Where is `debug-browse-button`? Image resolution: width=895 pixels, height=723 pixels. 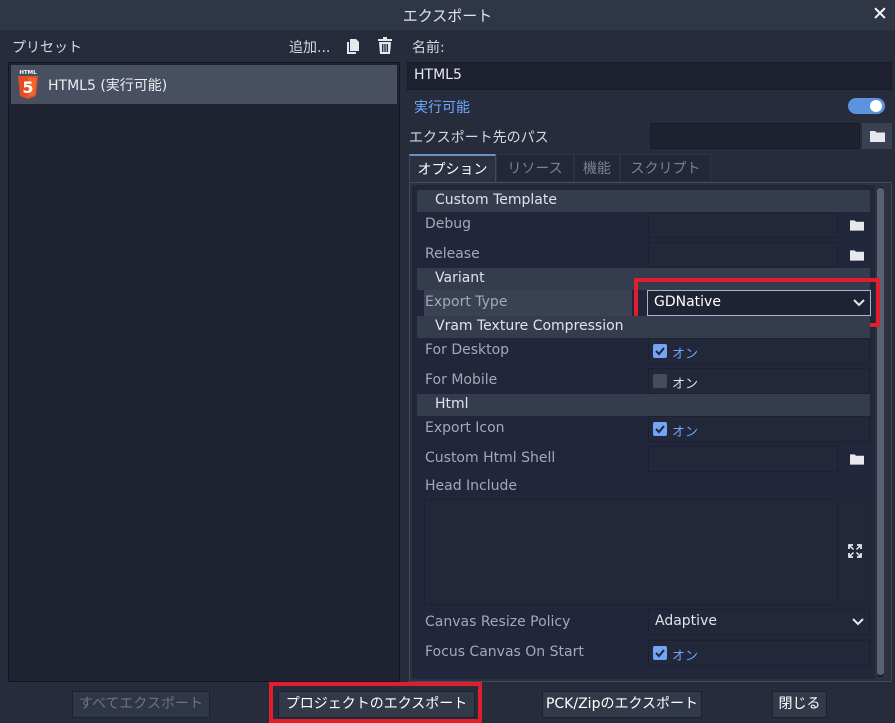
debug-browse-button is located at coordinates (856, 225).